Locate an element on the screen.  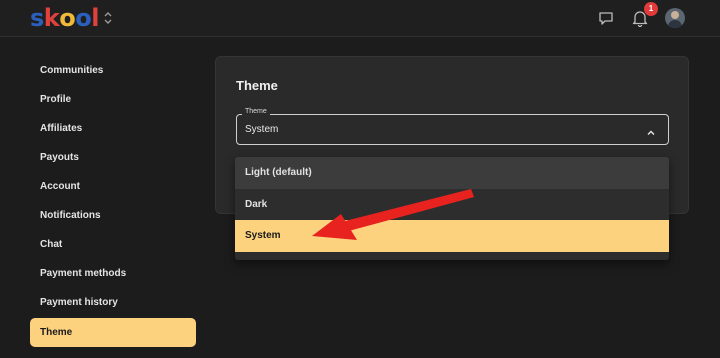
logo-letter-s: s is located at coordinates (37, 18).